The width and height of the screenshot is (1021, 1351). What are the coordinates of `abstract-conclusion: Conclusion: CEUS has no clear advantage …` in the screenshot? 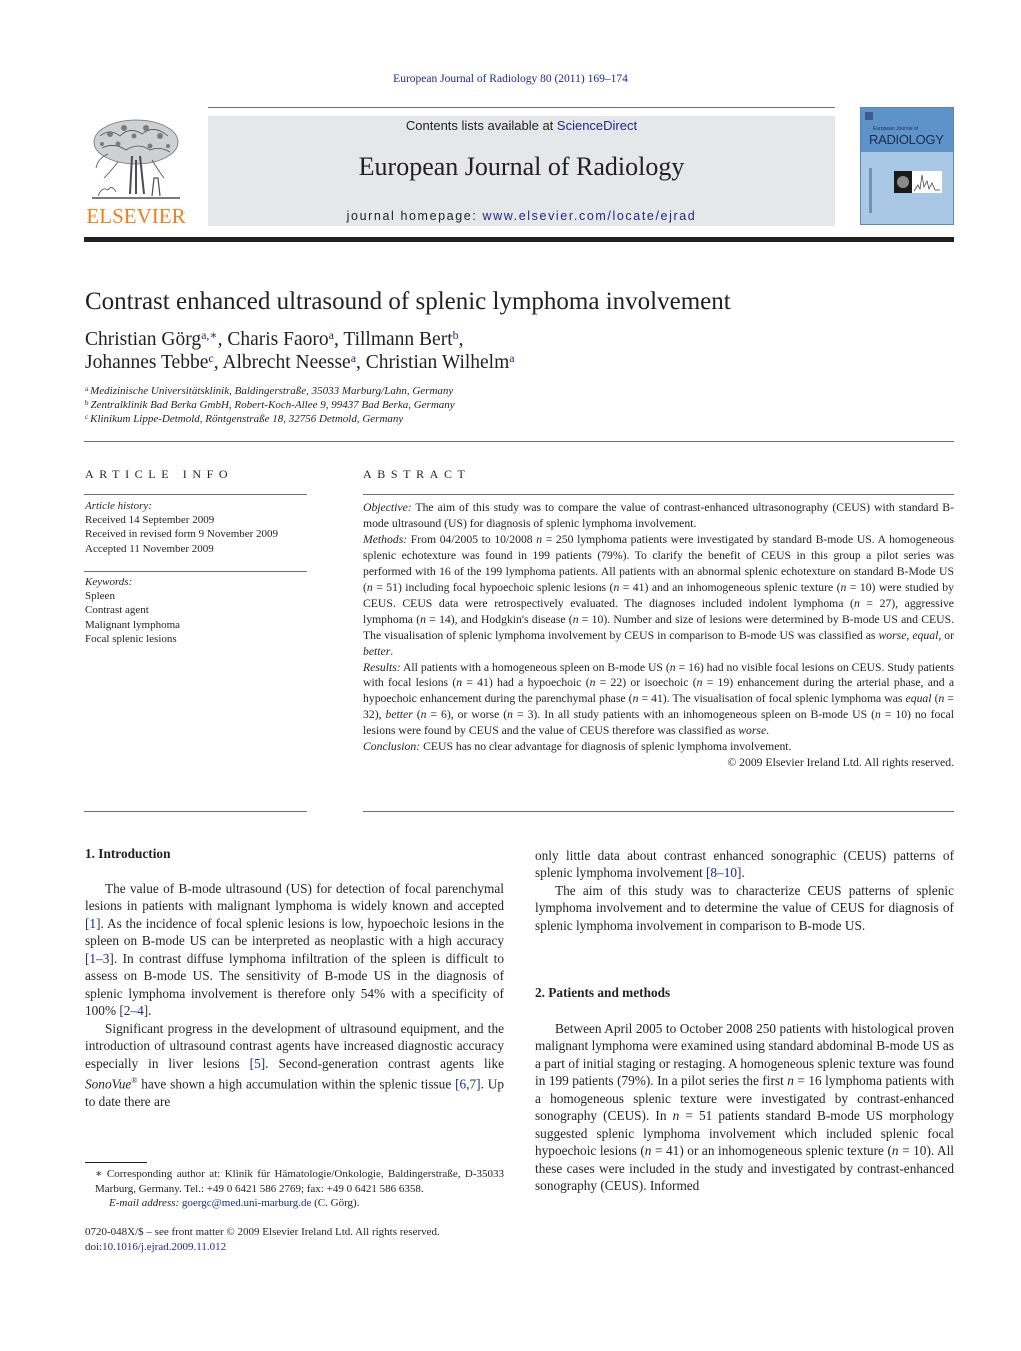 It's located at (658, 747).